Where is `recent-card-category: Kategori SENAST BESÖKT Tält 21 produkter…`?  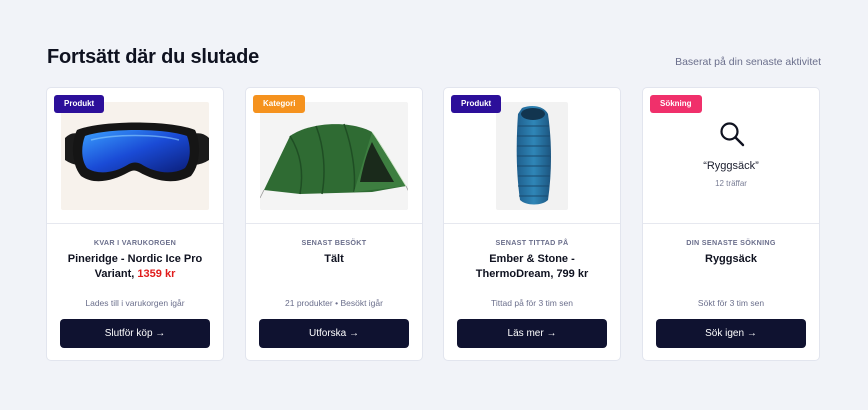
recent-card-category: Kategori SENAST BESÖKT Tält 21 produkter… is located at coordinates (334, 224).